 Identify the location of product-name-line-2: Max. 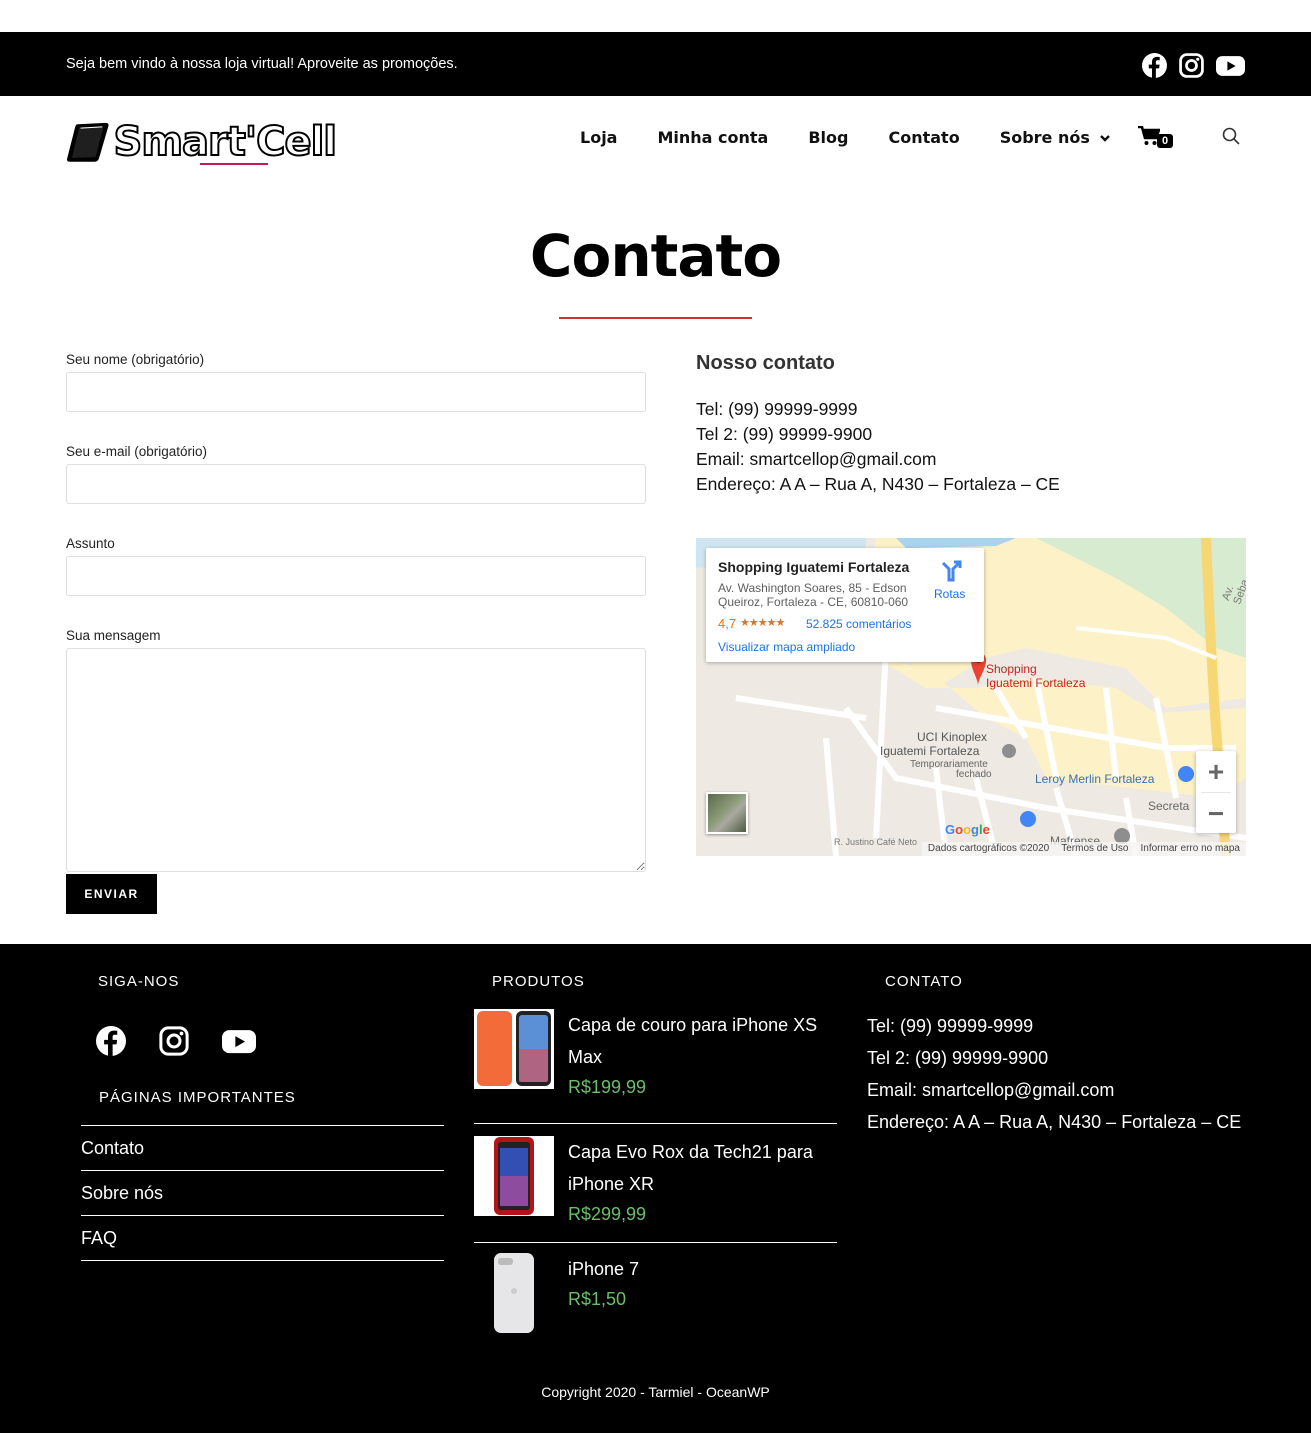
(585, 1057).